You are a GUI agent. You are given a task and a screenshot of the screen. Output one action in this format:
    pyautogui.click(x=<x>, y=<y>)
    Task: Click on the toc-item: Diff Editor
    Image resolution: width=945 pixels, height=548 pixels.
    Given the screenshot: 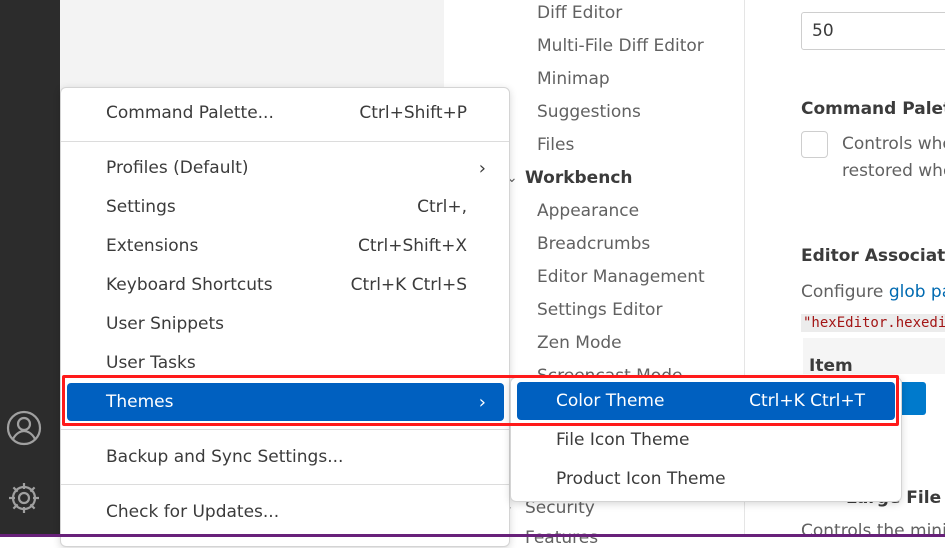 What is the action you would take?
    pyautogui.click(x=579, y=13)
    